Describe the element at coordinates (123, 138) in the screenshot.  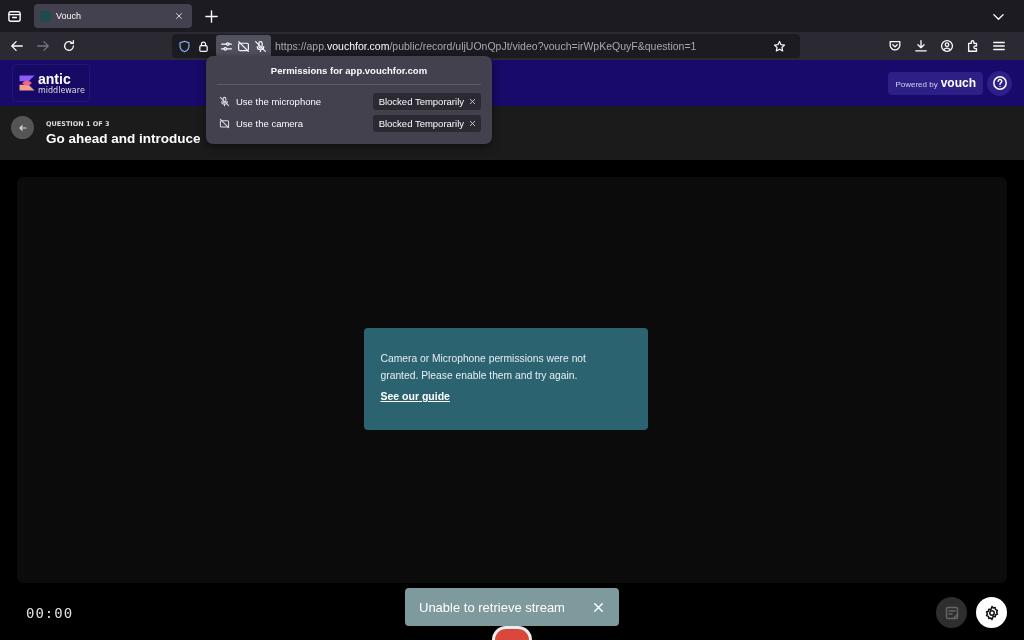
I see `question-title: Go ahead and introduce` at that location.